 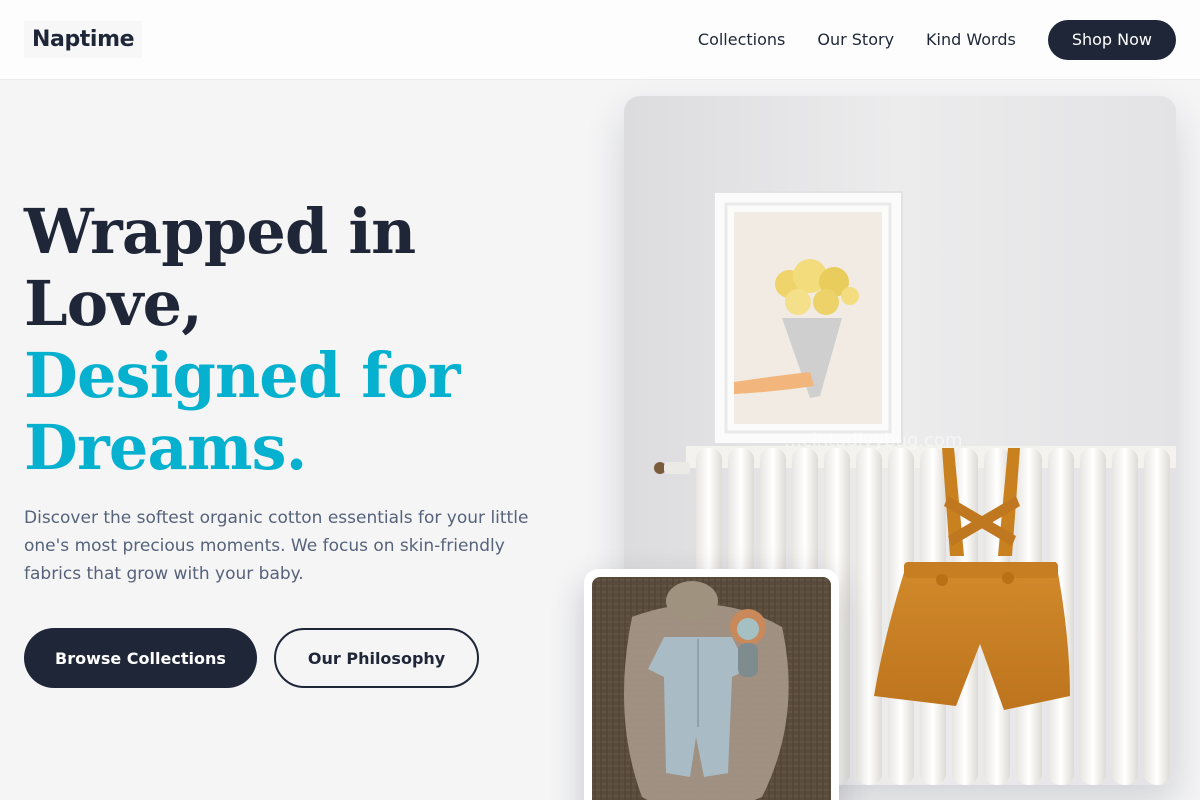 I want to click on our-philosophy-button: Our Philosophy, so click(x=376, y=658).